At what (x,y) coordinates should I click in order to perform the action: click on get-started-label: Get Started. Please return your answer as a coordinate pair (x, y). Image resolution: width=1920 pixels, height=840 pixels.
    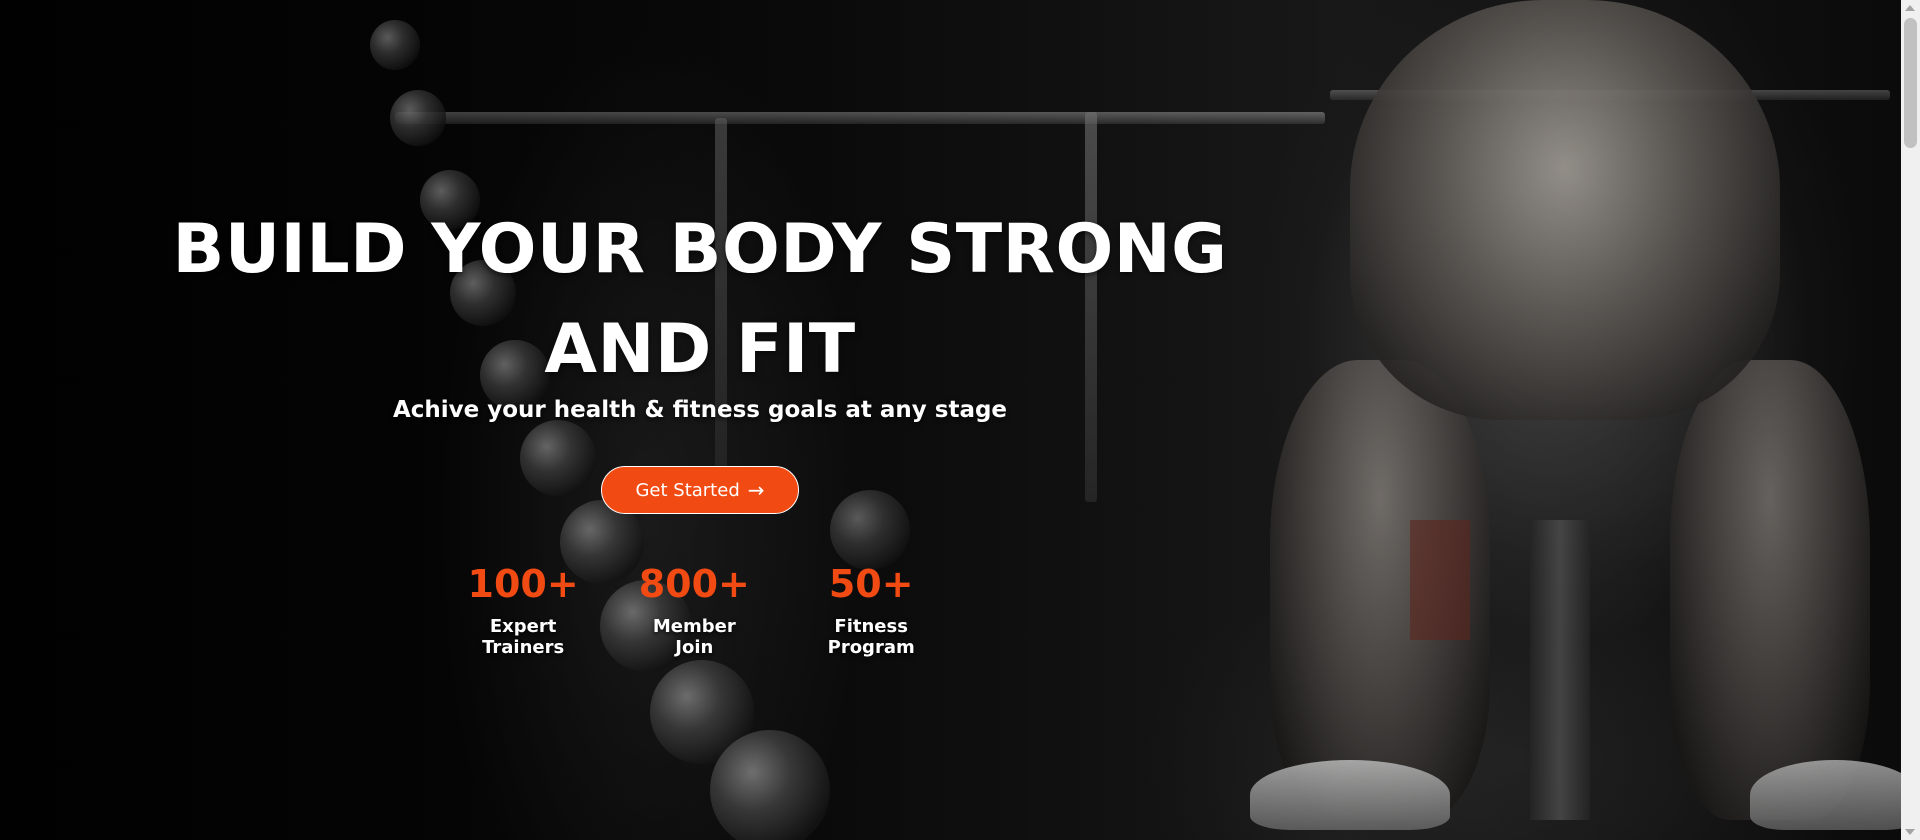
    Looking at the image, I should click on (687, 490).